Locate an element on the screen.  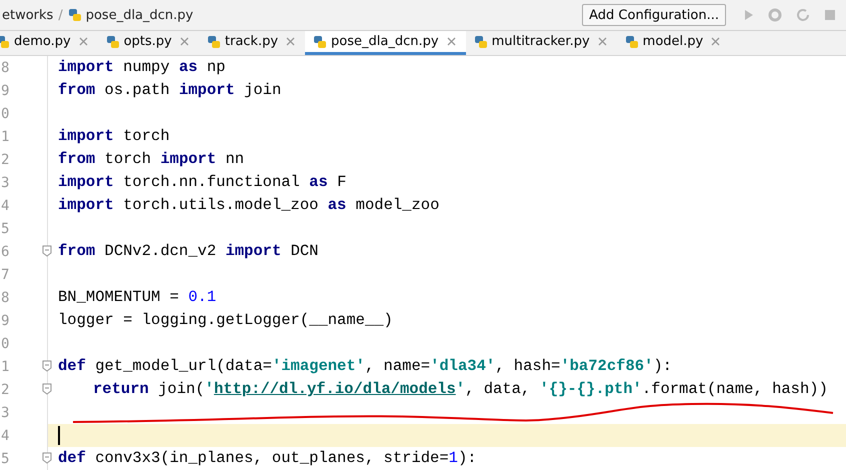
file-tab: pose_dla_dcn.py is located at coordinates (385, 43).